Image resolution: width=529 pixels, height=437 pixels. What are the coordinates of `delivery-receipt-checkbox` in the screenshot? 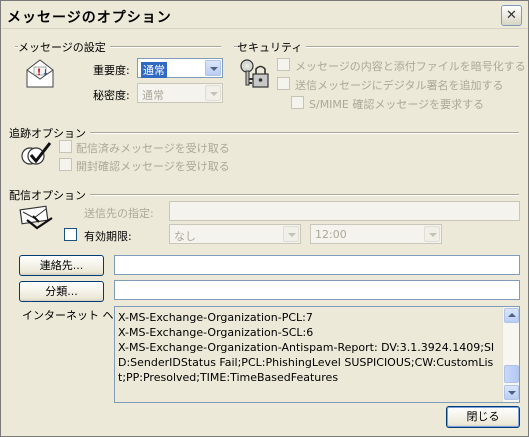 It's located at (65, 146).